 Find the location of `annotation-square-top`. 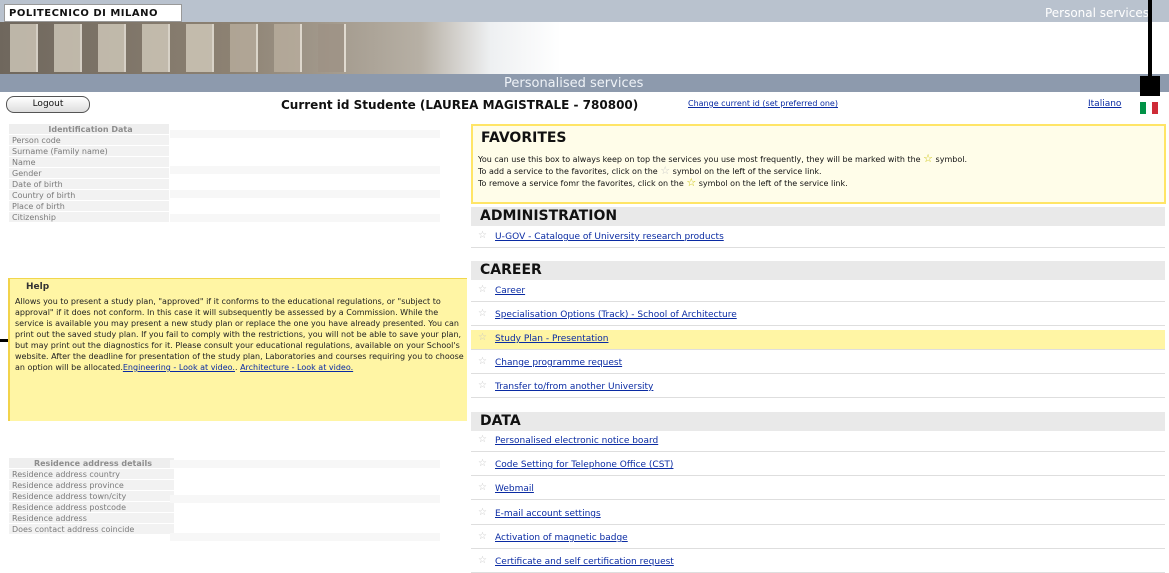

annotation-square-top is located at coordinates (1150, 86).